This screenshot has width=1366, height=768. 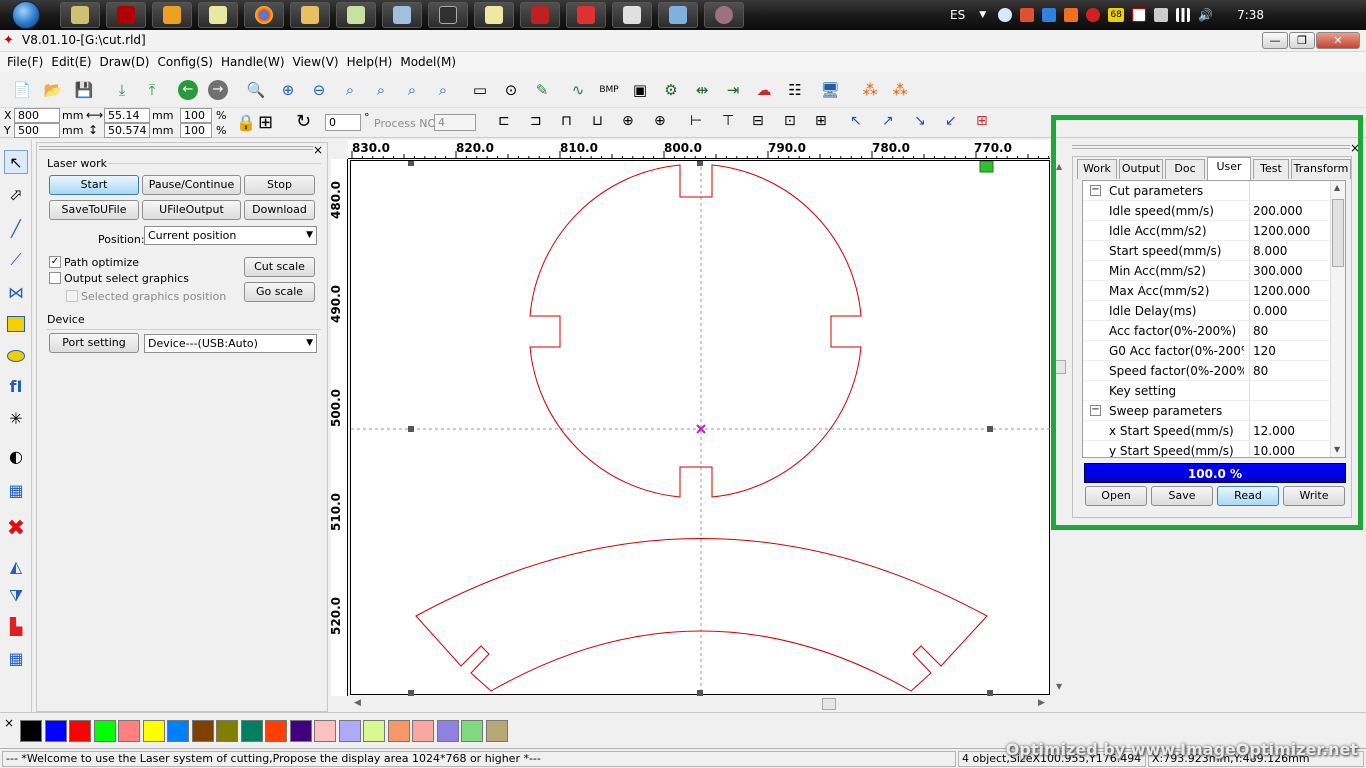 I want to click on save-to-ufile-button: SaveToUFile, so click(x=94, y=210).